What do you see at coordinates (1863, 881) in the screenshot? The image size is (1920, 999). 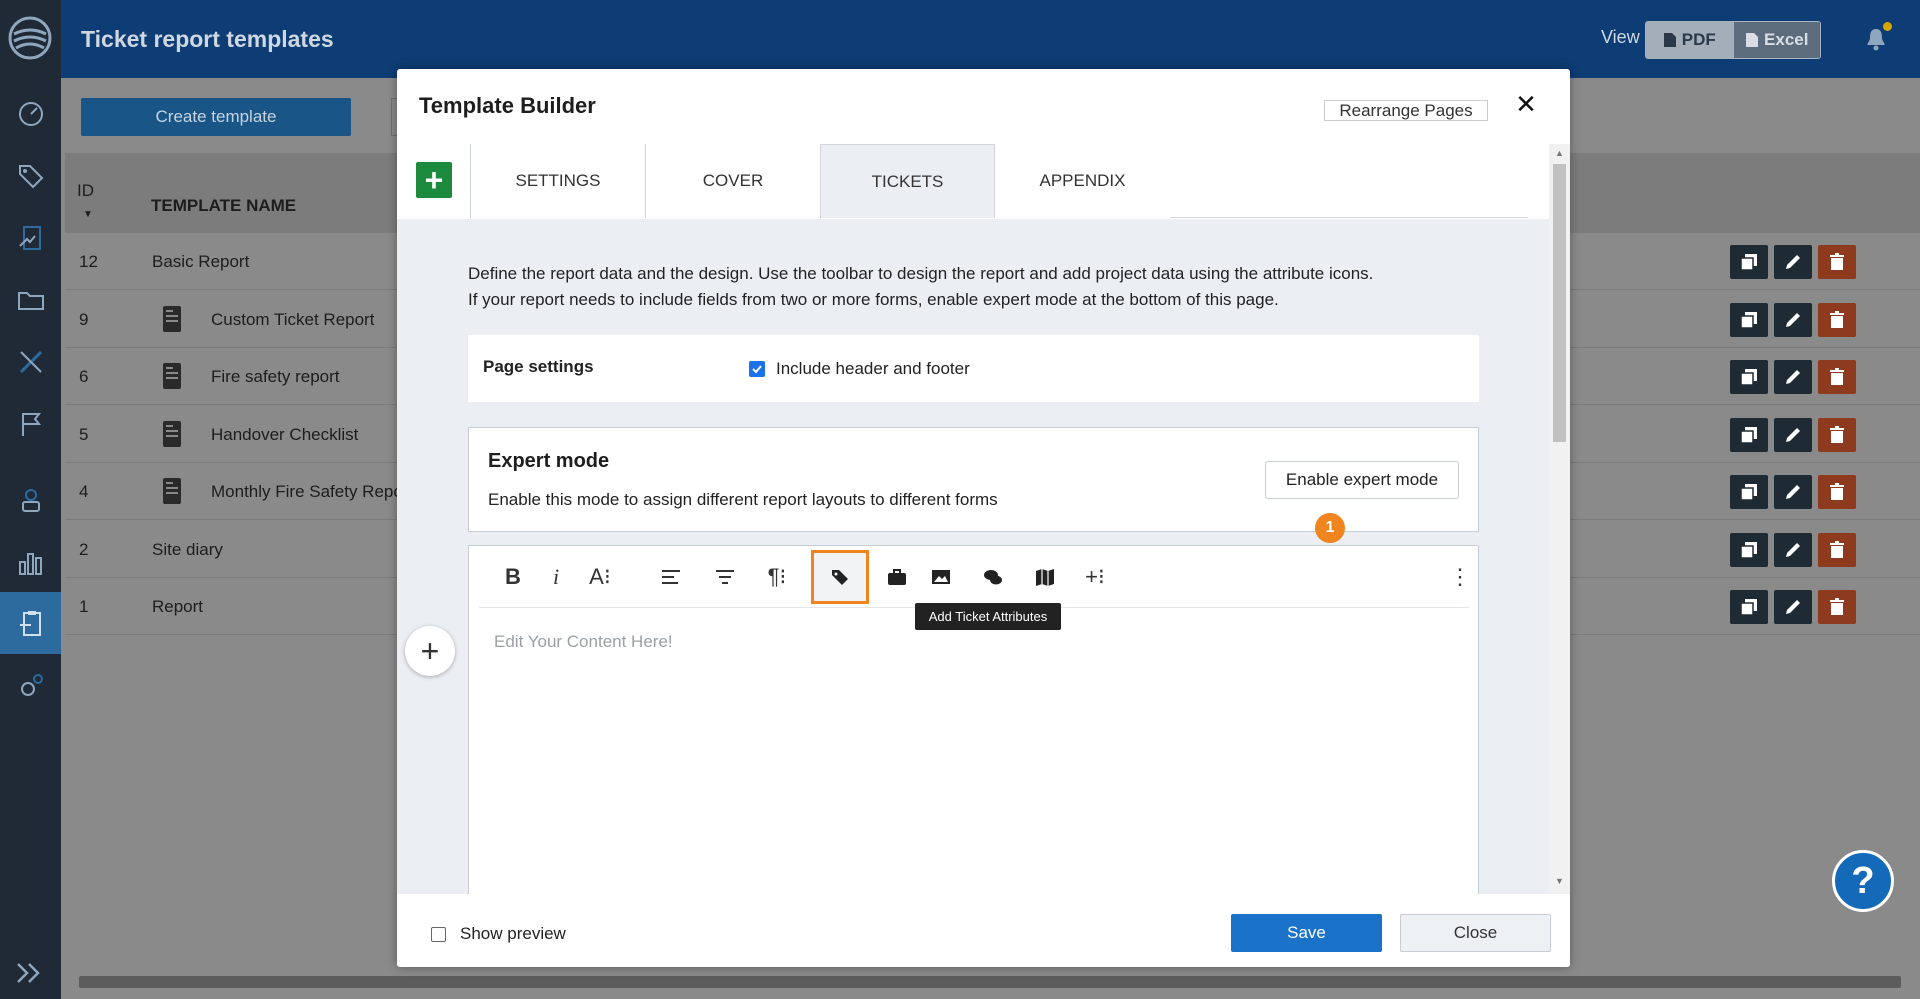 I see `help-button: ?` at bounding box center [1863, 881].